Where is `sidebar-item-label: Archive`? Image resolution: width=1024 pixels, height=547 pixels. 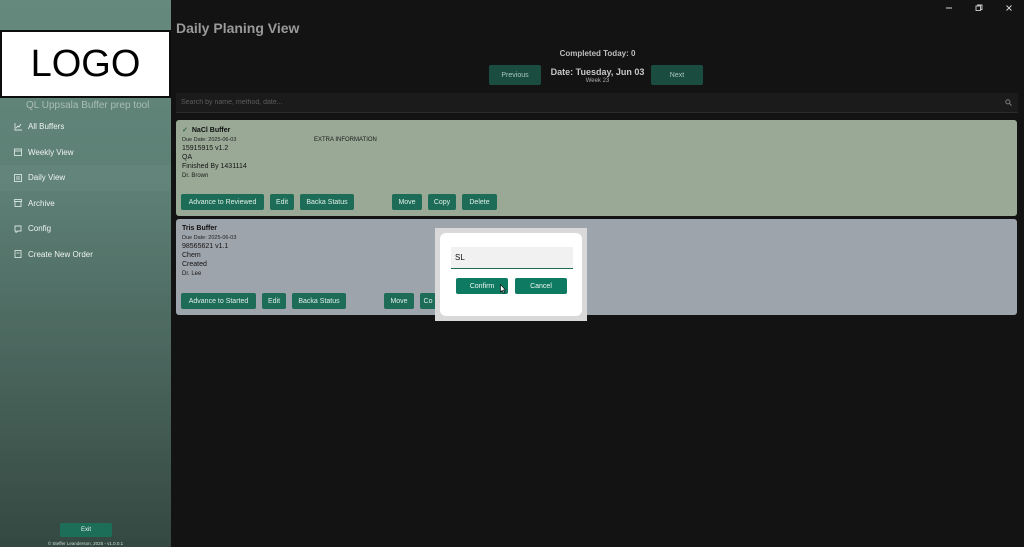 sidebar-item-label: Archive is located at coordinates (41, 203).